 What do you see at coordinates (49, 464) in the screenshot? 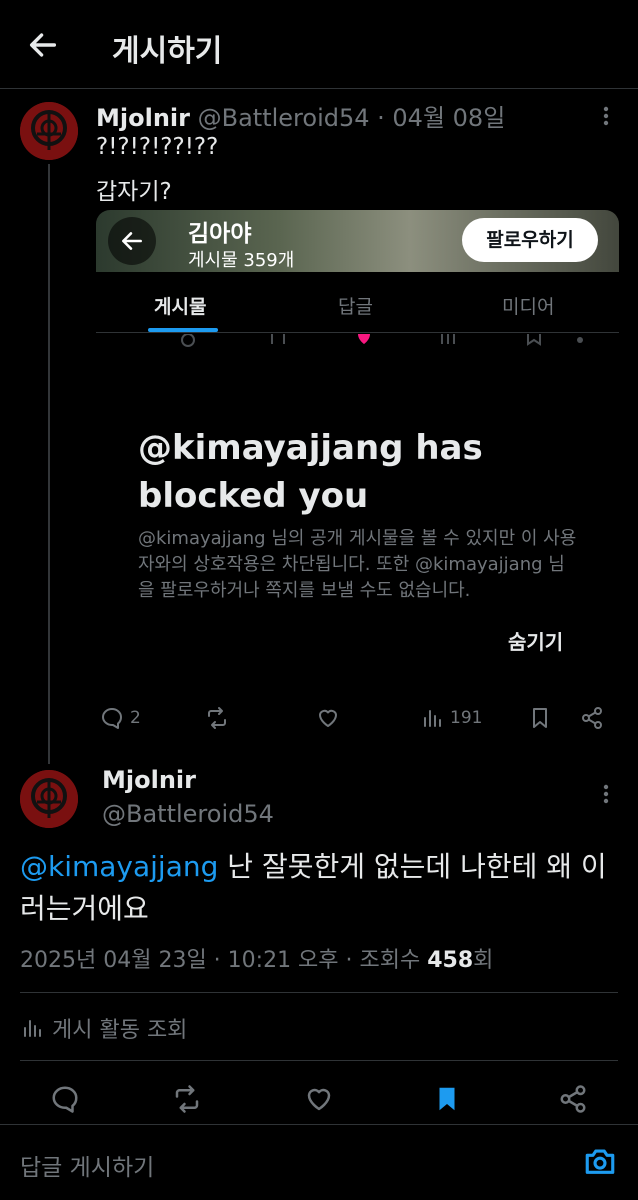
I see `thread-line` at bounding box center [49, 464].